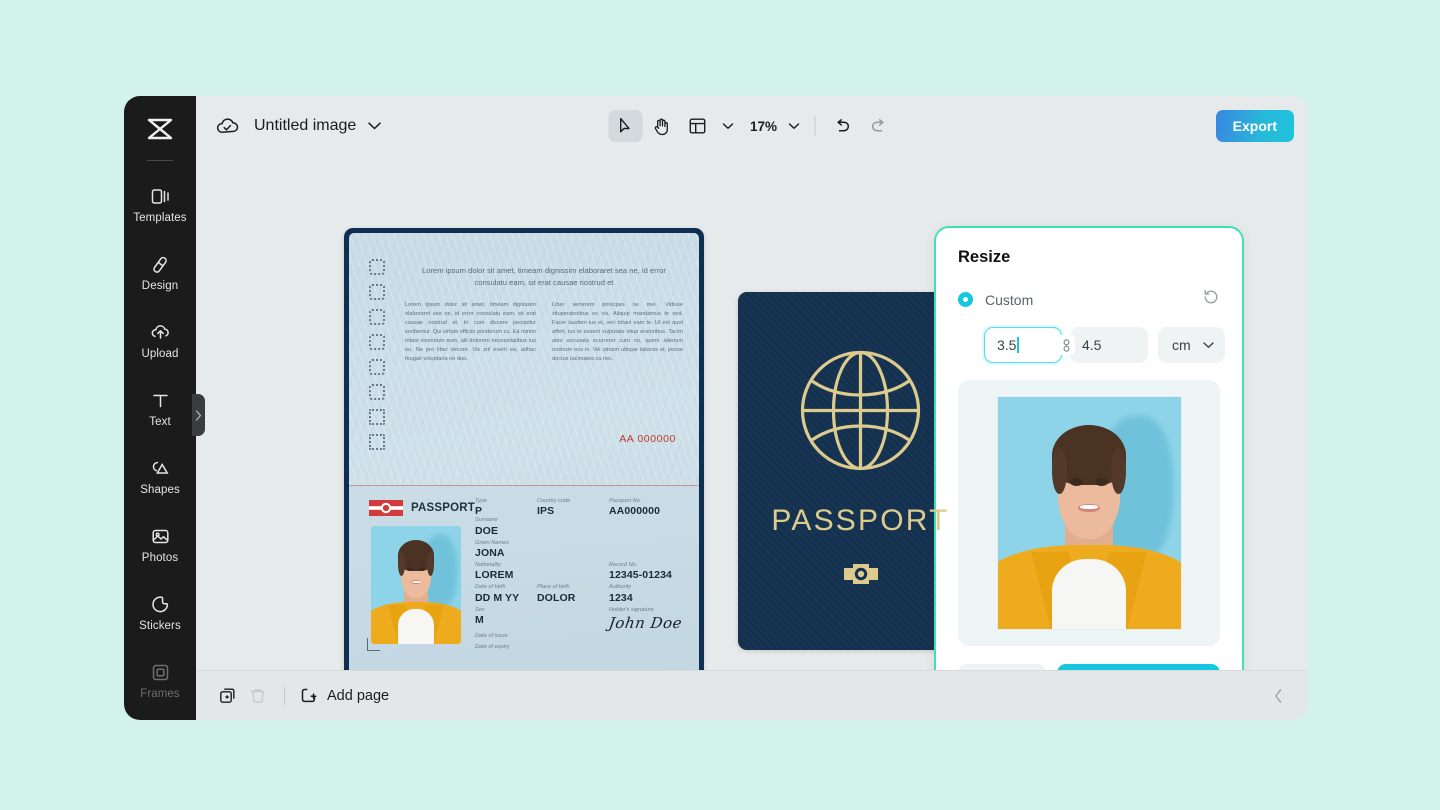 The image size is (1440, 810). I want to click on hand-pan-icon, so click(661, 126).